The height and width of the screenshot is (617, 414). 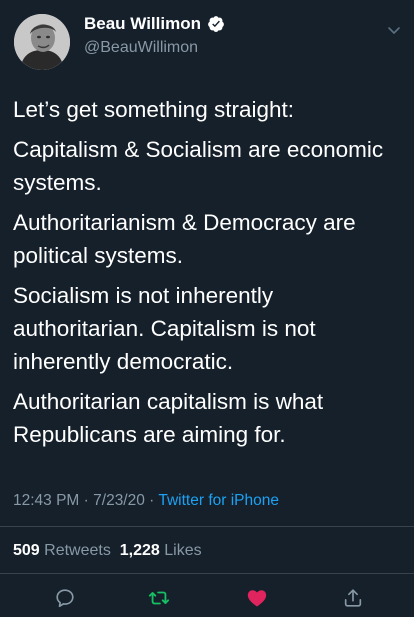 What do you see at coordinates (142, 24) in the screenshot?
I see `display-name: Beau Willimon` at bounding box center [142, 24].